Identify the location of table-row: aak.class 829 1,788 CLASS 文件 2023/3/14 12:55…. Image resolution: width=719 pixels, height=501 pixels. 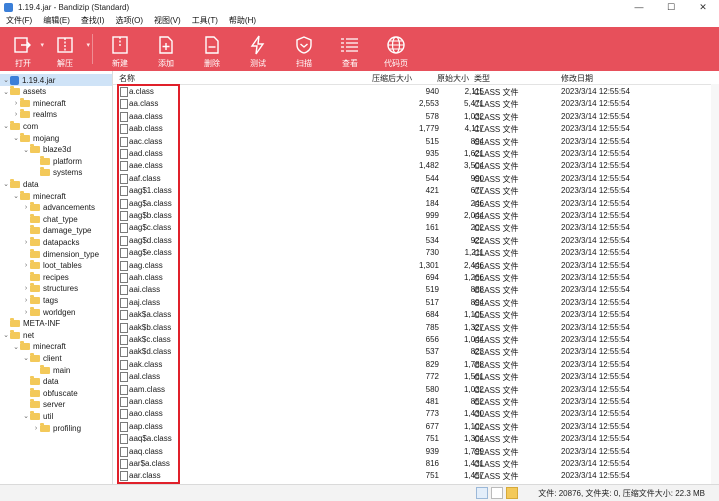
(383, 365).